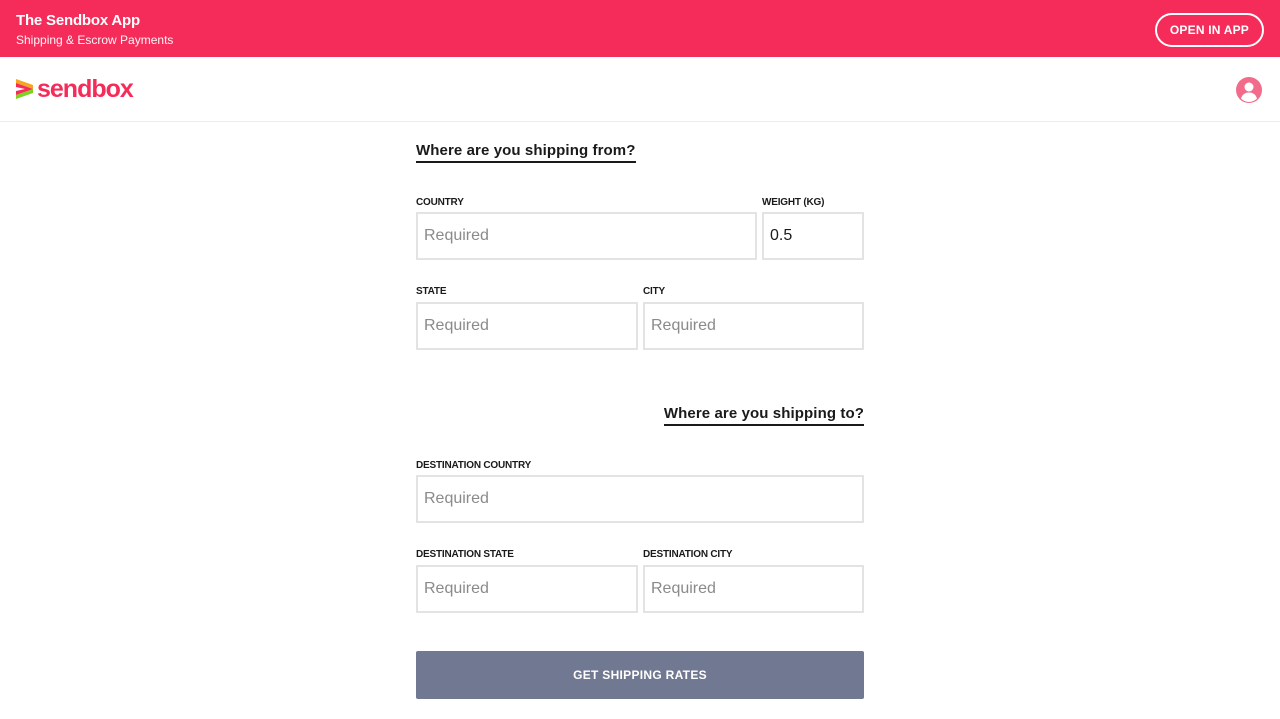  Describe the element at coordinates (440, 202) in the screenshot. I see `country-label: COUNTRY` at that location.